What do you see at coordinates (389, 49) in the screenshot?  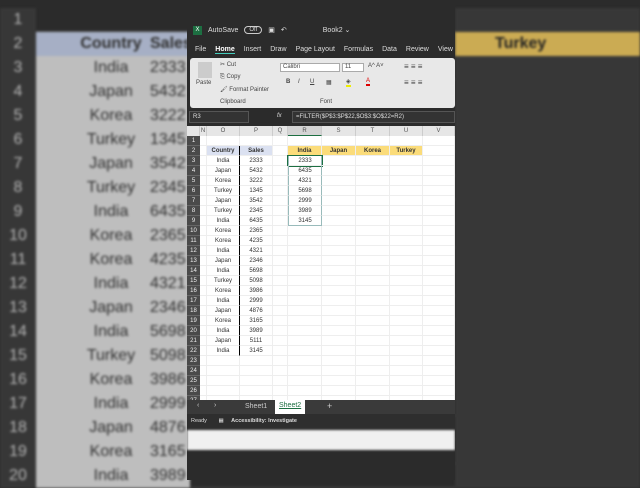 I see `tab-data: Data` at bounding box center [389, 49].